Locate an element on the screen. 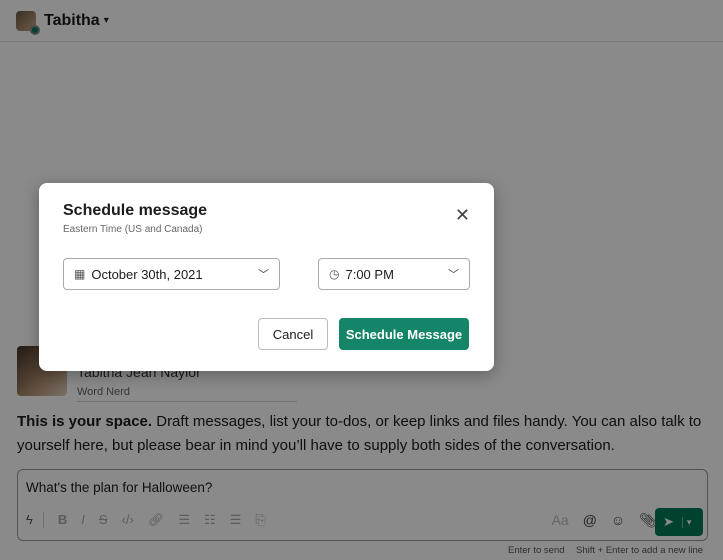 The width and height of the screenshot is (723, 560). time-select: ◷ 7:00 PM ﹀ is located at coordinates (394, 274).